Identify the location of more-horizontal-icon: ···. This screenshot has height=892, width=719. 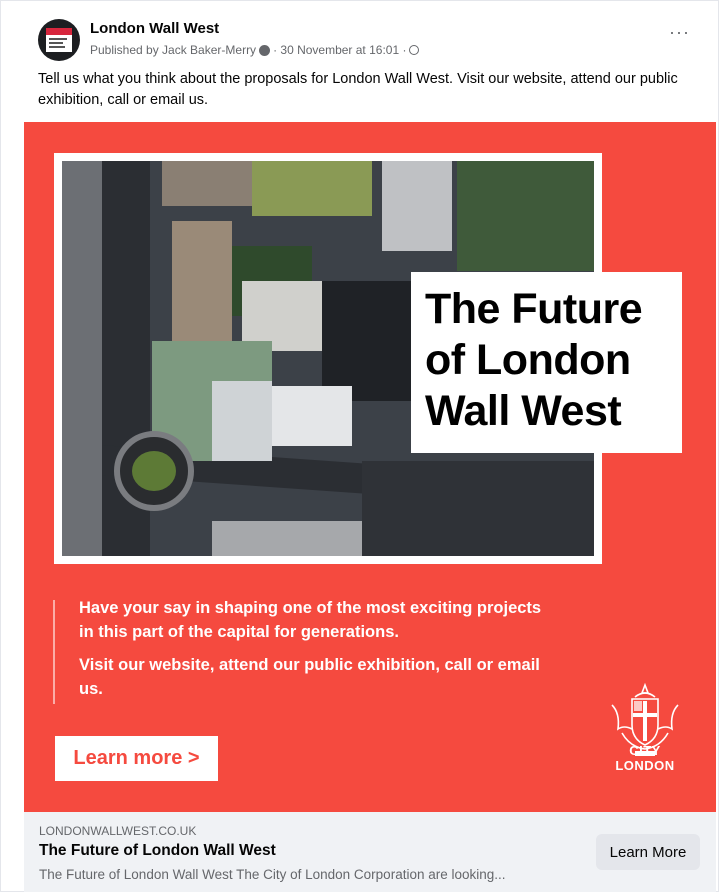
(679, 32).